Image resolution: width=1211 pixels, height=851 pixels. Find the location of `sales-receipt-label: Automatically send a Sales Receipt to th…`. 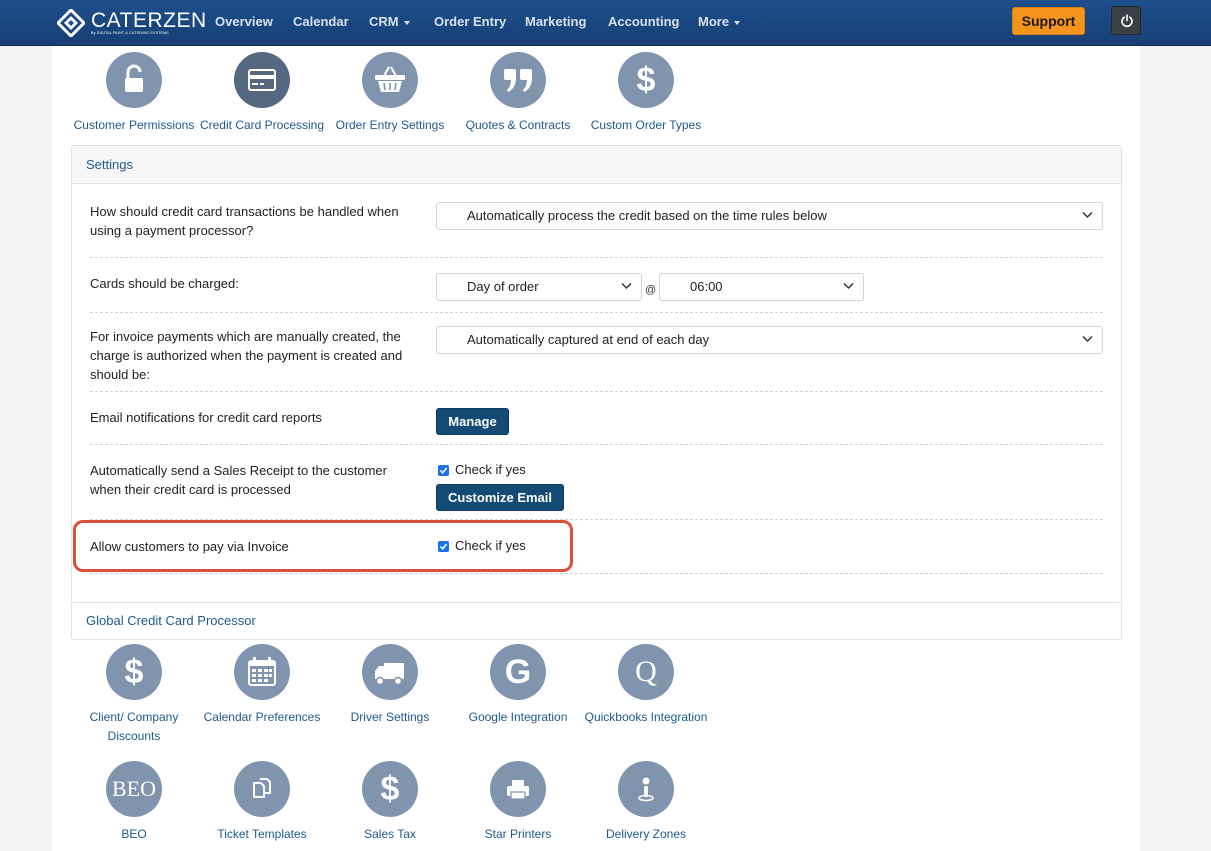

sales-receipt-label: Automatically send a Sales Receipt to th… is located at coordinates (238, 480).